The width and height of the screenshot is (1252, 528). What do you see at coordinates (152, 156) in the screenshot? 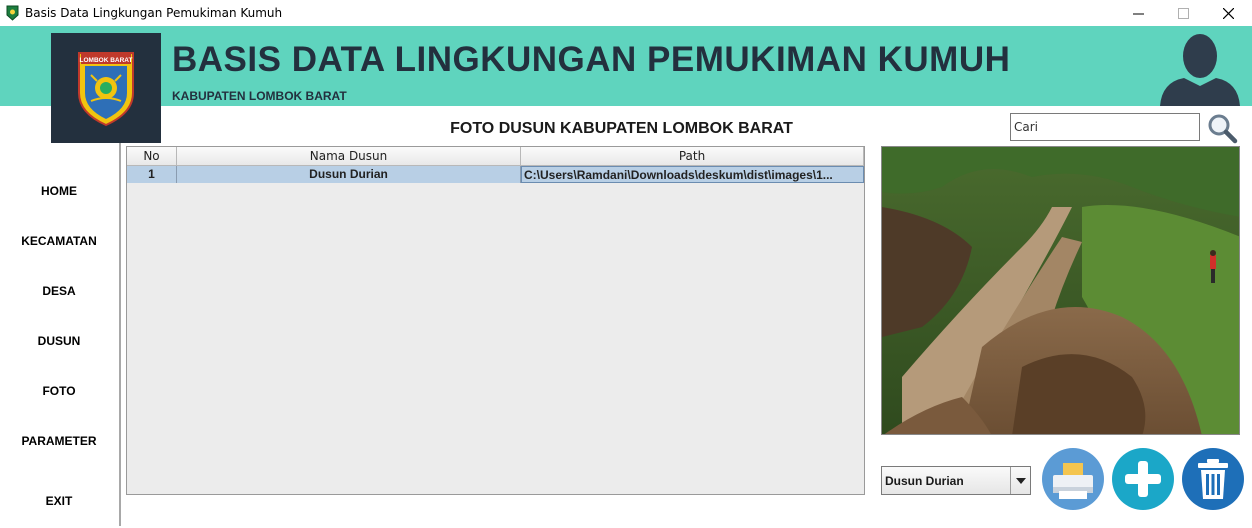
I see `column-header-no: No` at bounding box center [152, 156].